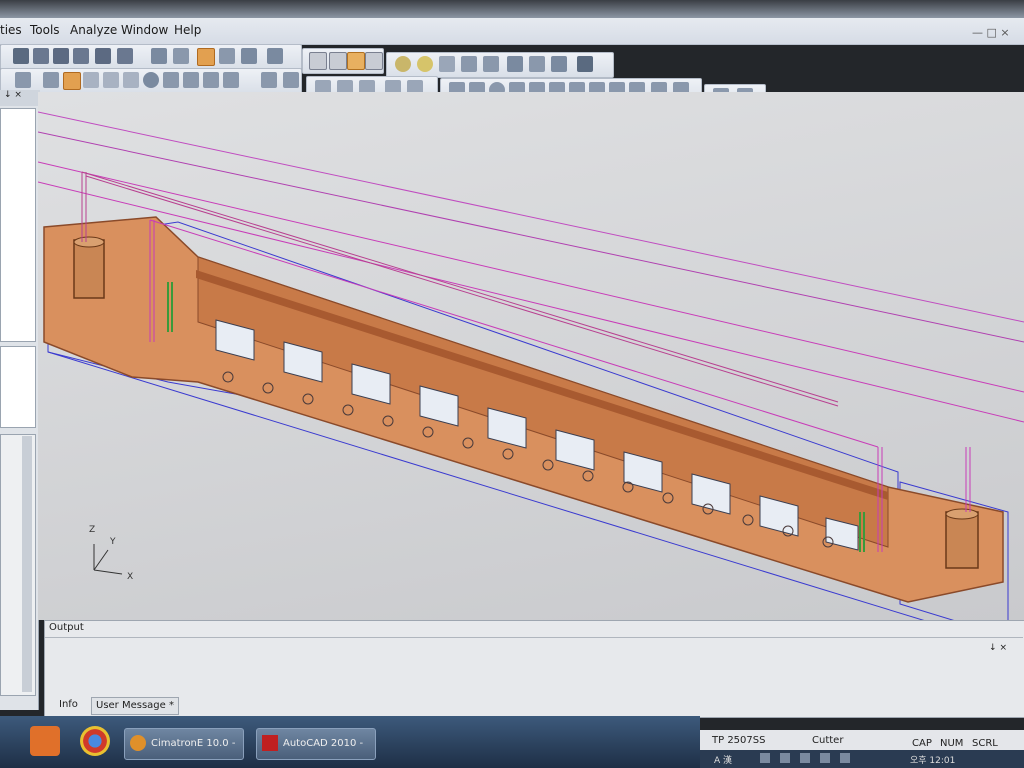 The width and height of the screenshot is (1024, 768). I want to click on taskbar: CimatronE 10.0 - AutoCAD 2010 -, so click(350, 742).